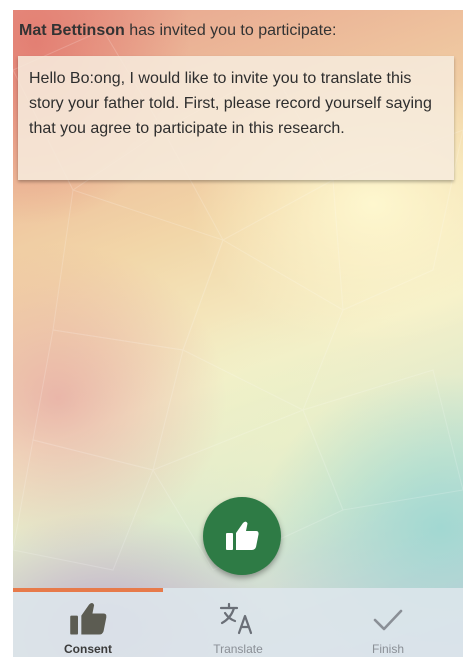 This screenshot has height=657, width=463. Describe the element at coordinates (88, 649) in the screenshot. I see `nav-label-consent: Consent` at that location.